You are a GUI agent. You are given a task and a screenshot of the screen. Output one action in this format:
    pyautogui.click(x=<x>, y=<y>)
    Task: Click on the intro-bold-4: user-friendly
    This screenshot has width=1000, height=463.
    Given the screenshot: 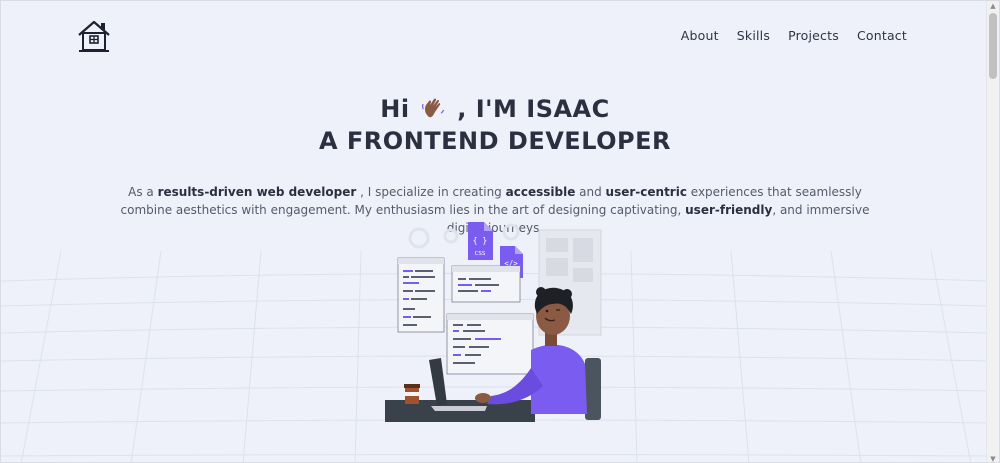 What is the action you would take?
    pyautogui.click(x=729, y=210)
    